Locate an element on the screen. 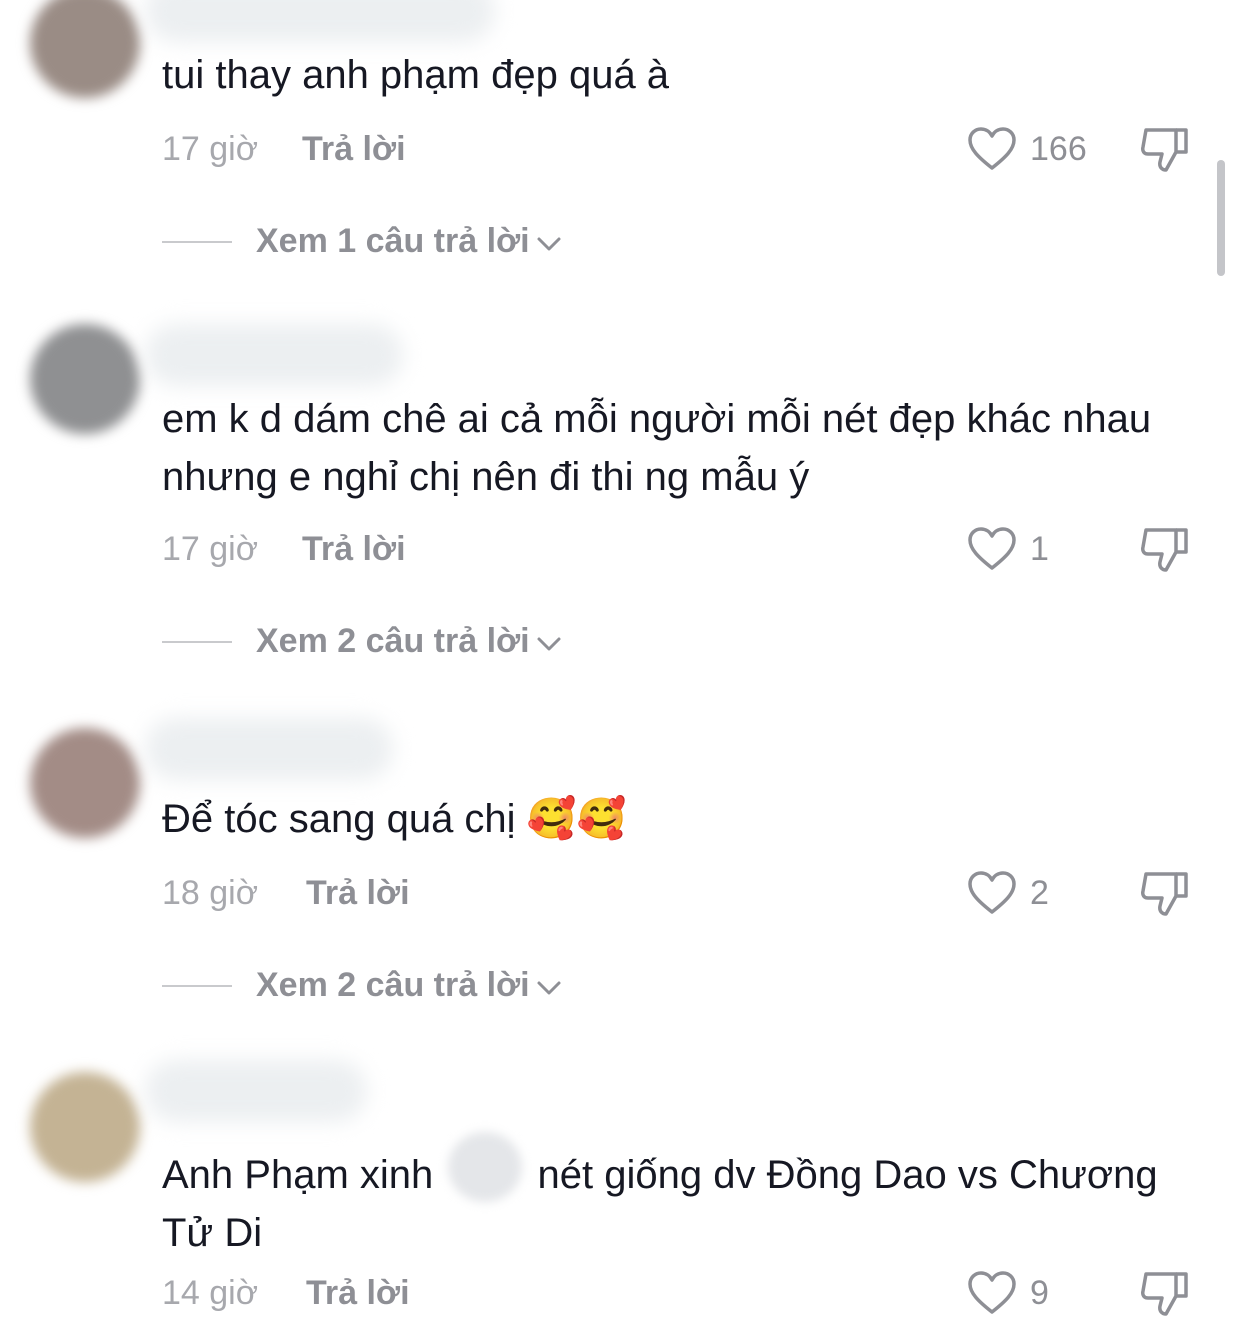 This screenshot has height=1328, width=1235. comment-text-body: Để tóc sang quá chị is located at coordinates (339, 819).